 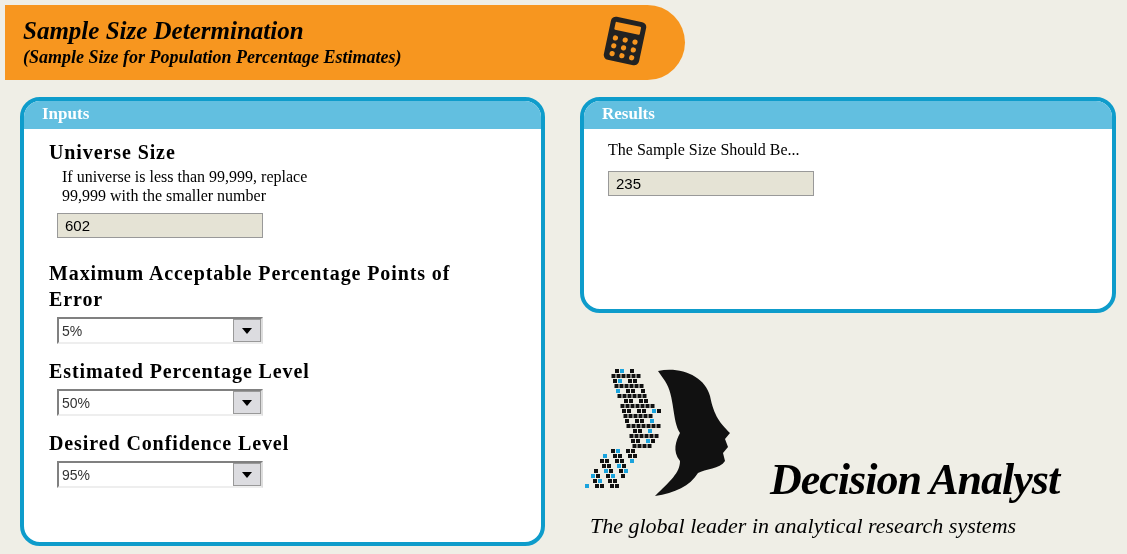 I want to click on hint-text: If universe is less than 99,999, replace 99,999 with the smaller number, so click(x=185, y=186).